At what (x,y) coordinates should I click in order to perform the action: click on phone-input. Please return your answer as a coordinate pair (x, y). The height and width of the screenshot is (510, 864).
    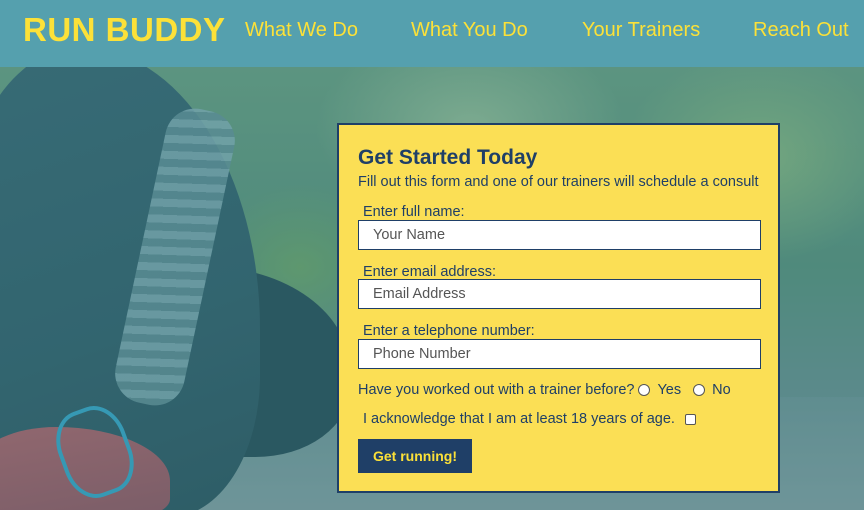
    Looking at the image, I should click on (559, 354).